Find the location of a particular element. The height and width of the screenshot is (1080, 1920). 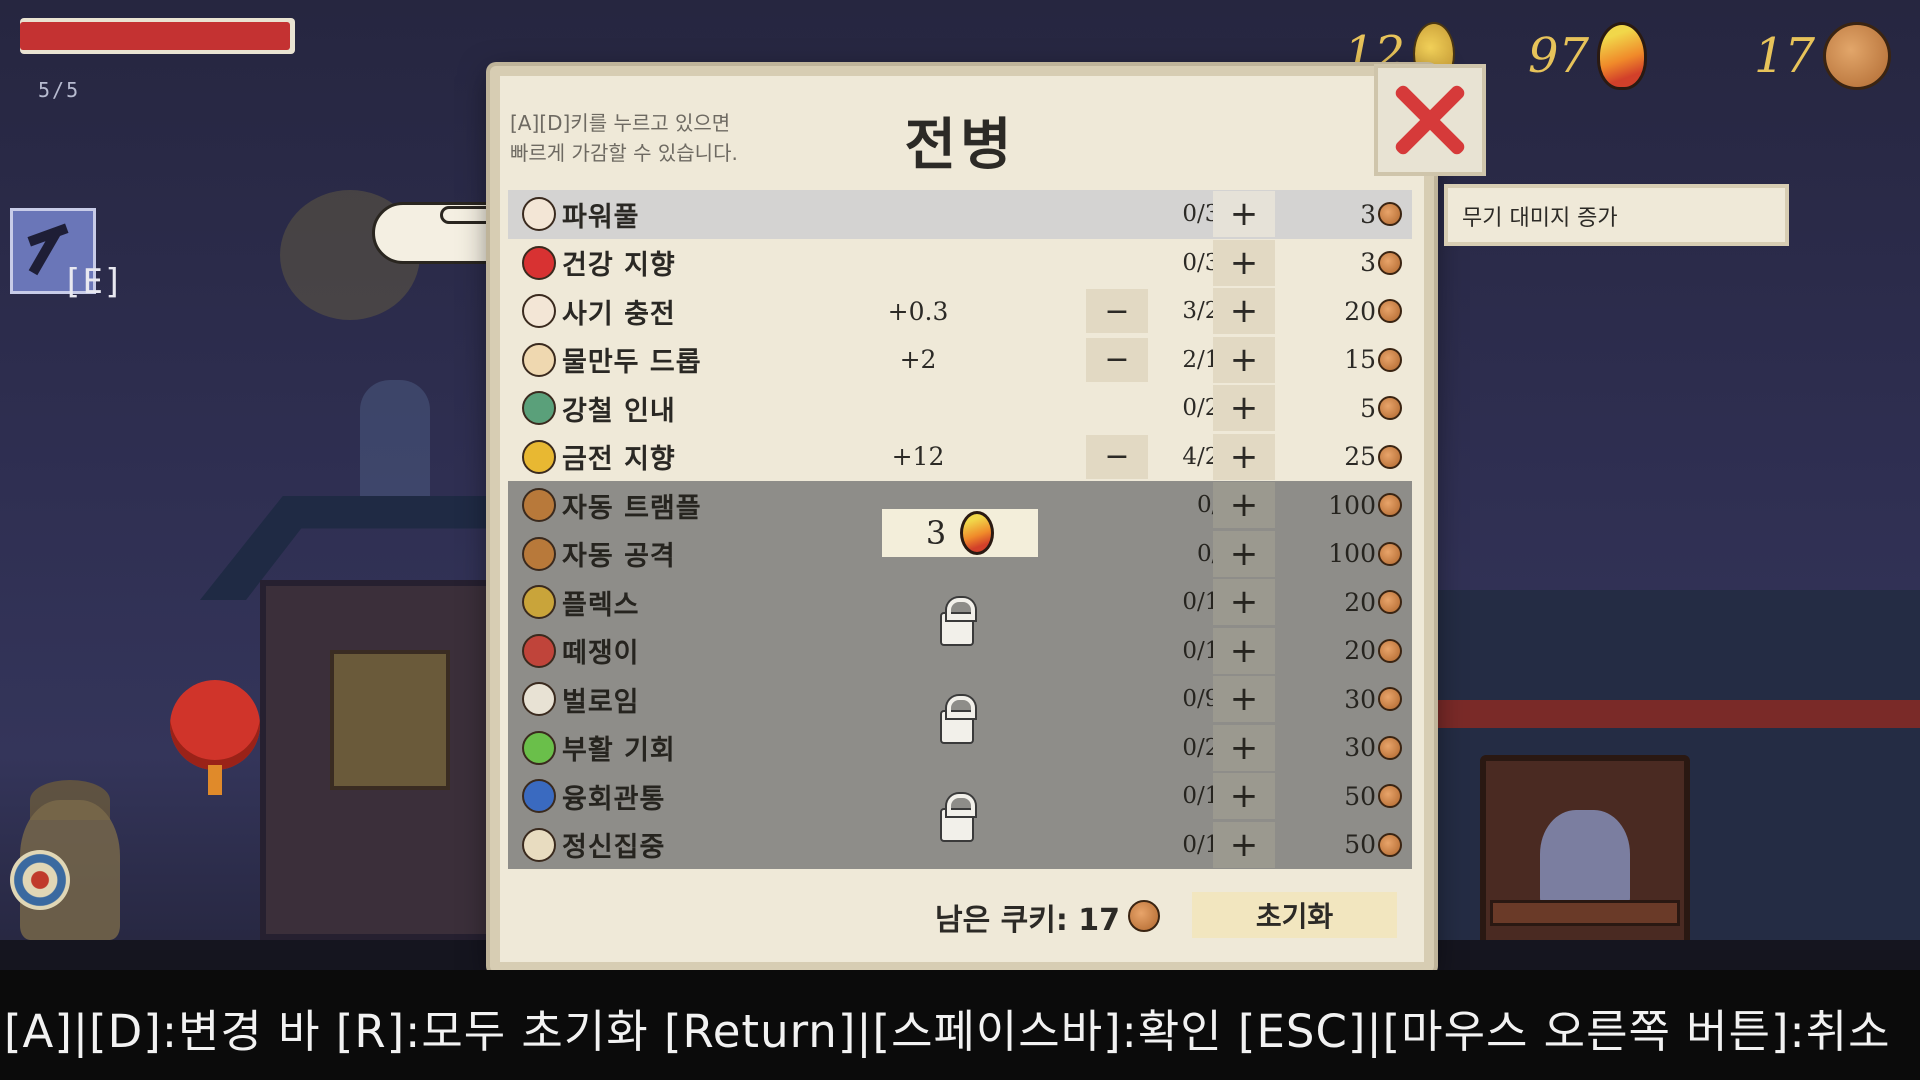

hint-text: [A][D]키를 누르고 있으면 빠르게 가감할 수 있습니다. is located at coordinates (624, 138).